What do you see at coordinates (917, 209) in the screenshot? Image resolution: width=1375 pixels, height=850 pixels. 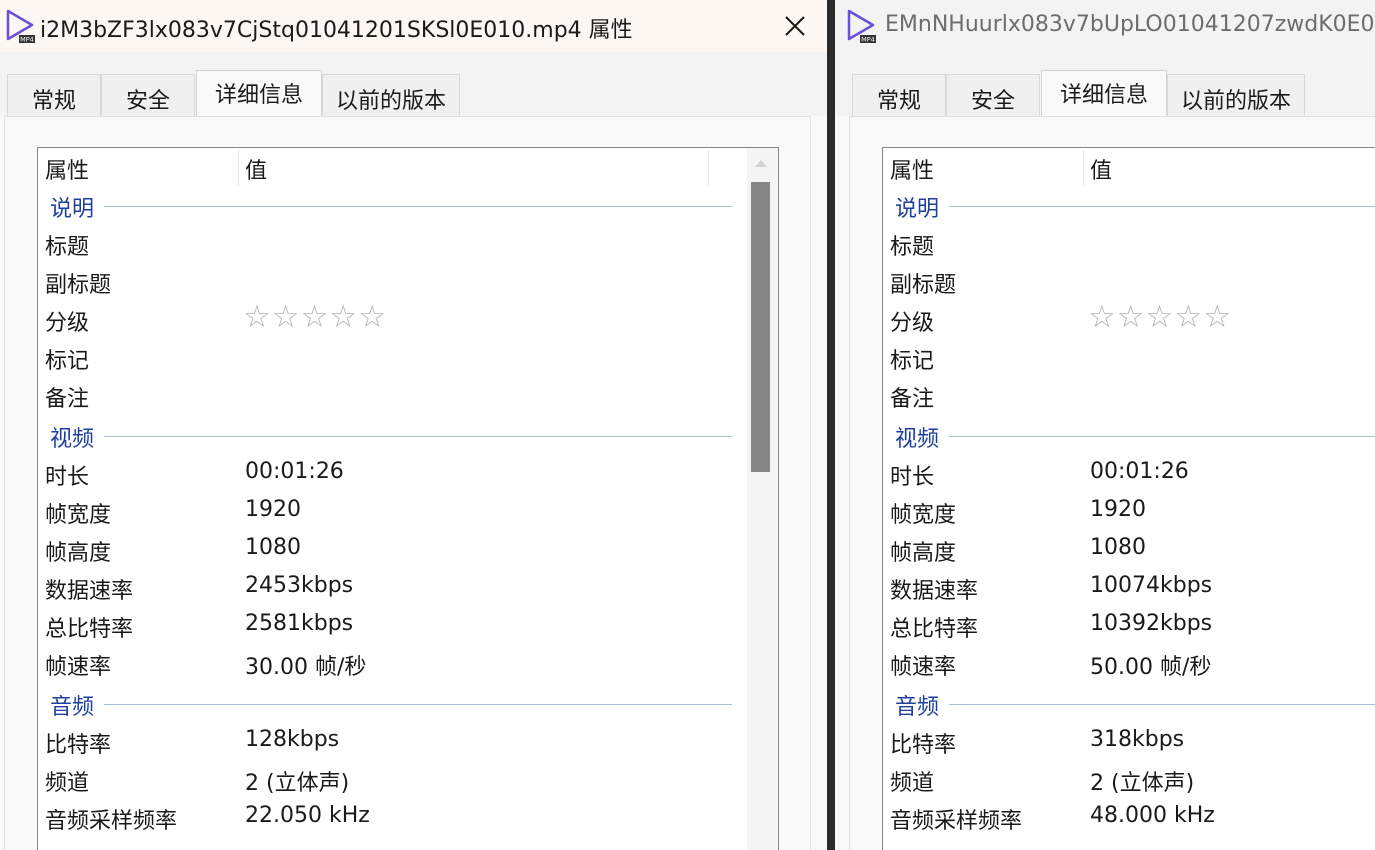 I see `group-description: 说明` at bounding box center [917, 209].